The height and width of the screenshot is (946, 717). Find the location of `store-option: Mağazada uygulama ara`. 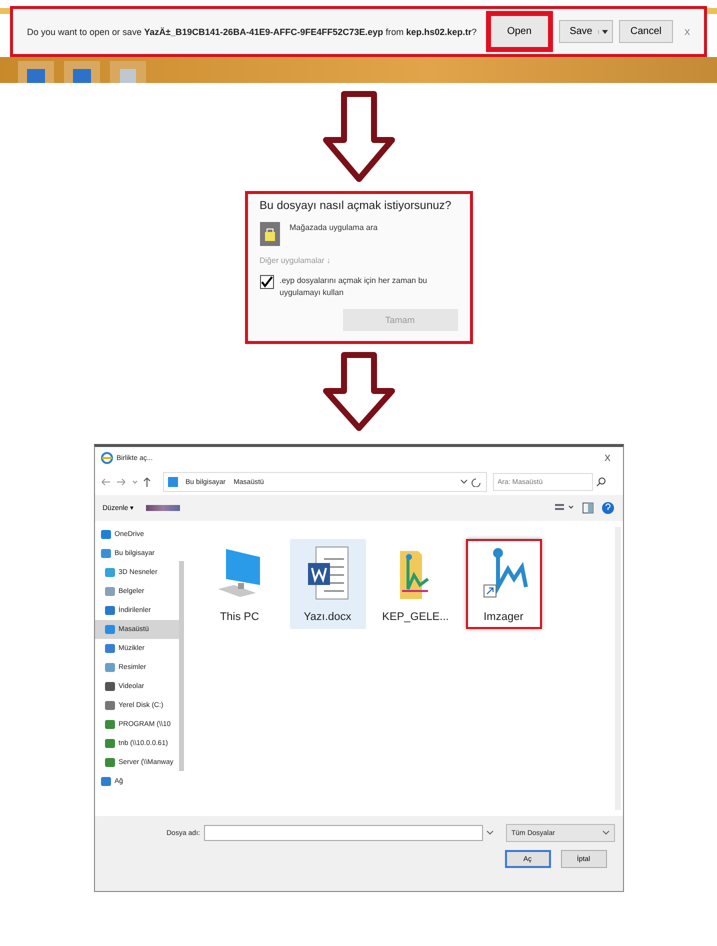

store-option: Mağazada uygulama ara is located at coordinates (334, 228).